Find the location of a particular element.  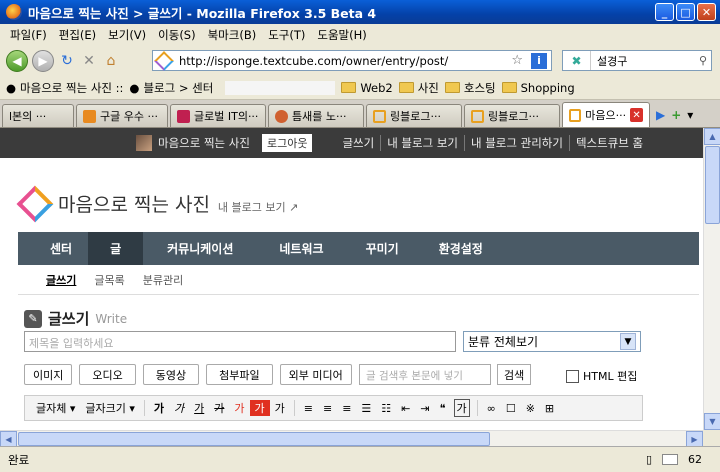

scroll-right-icon: ▶ is located at coordinates (694, 439).